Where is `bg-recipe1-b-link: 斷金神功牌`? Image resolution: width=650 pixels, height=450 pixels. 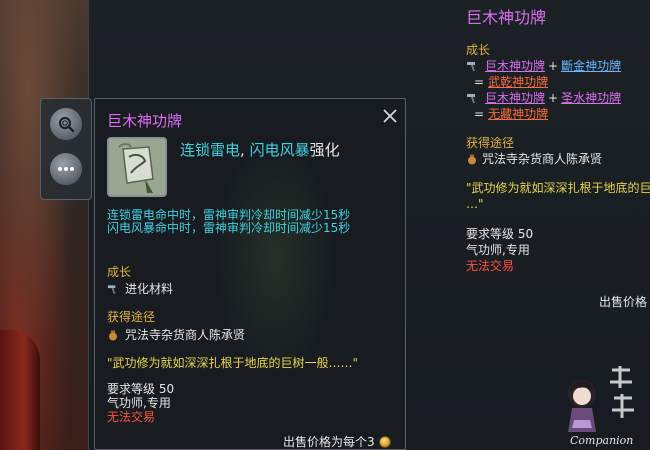 bg-recipe1-b-link: 斷金神功牌 is located at coordinates (591, 66).